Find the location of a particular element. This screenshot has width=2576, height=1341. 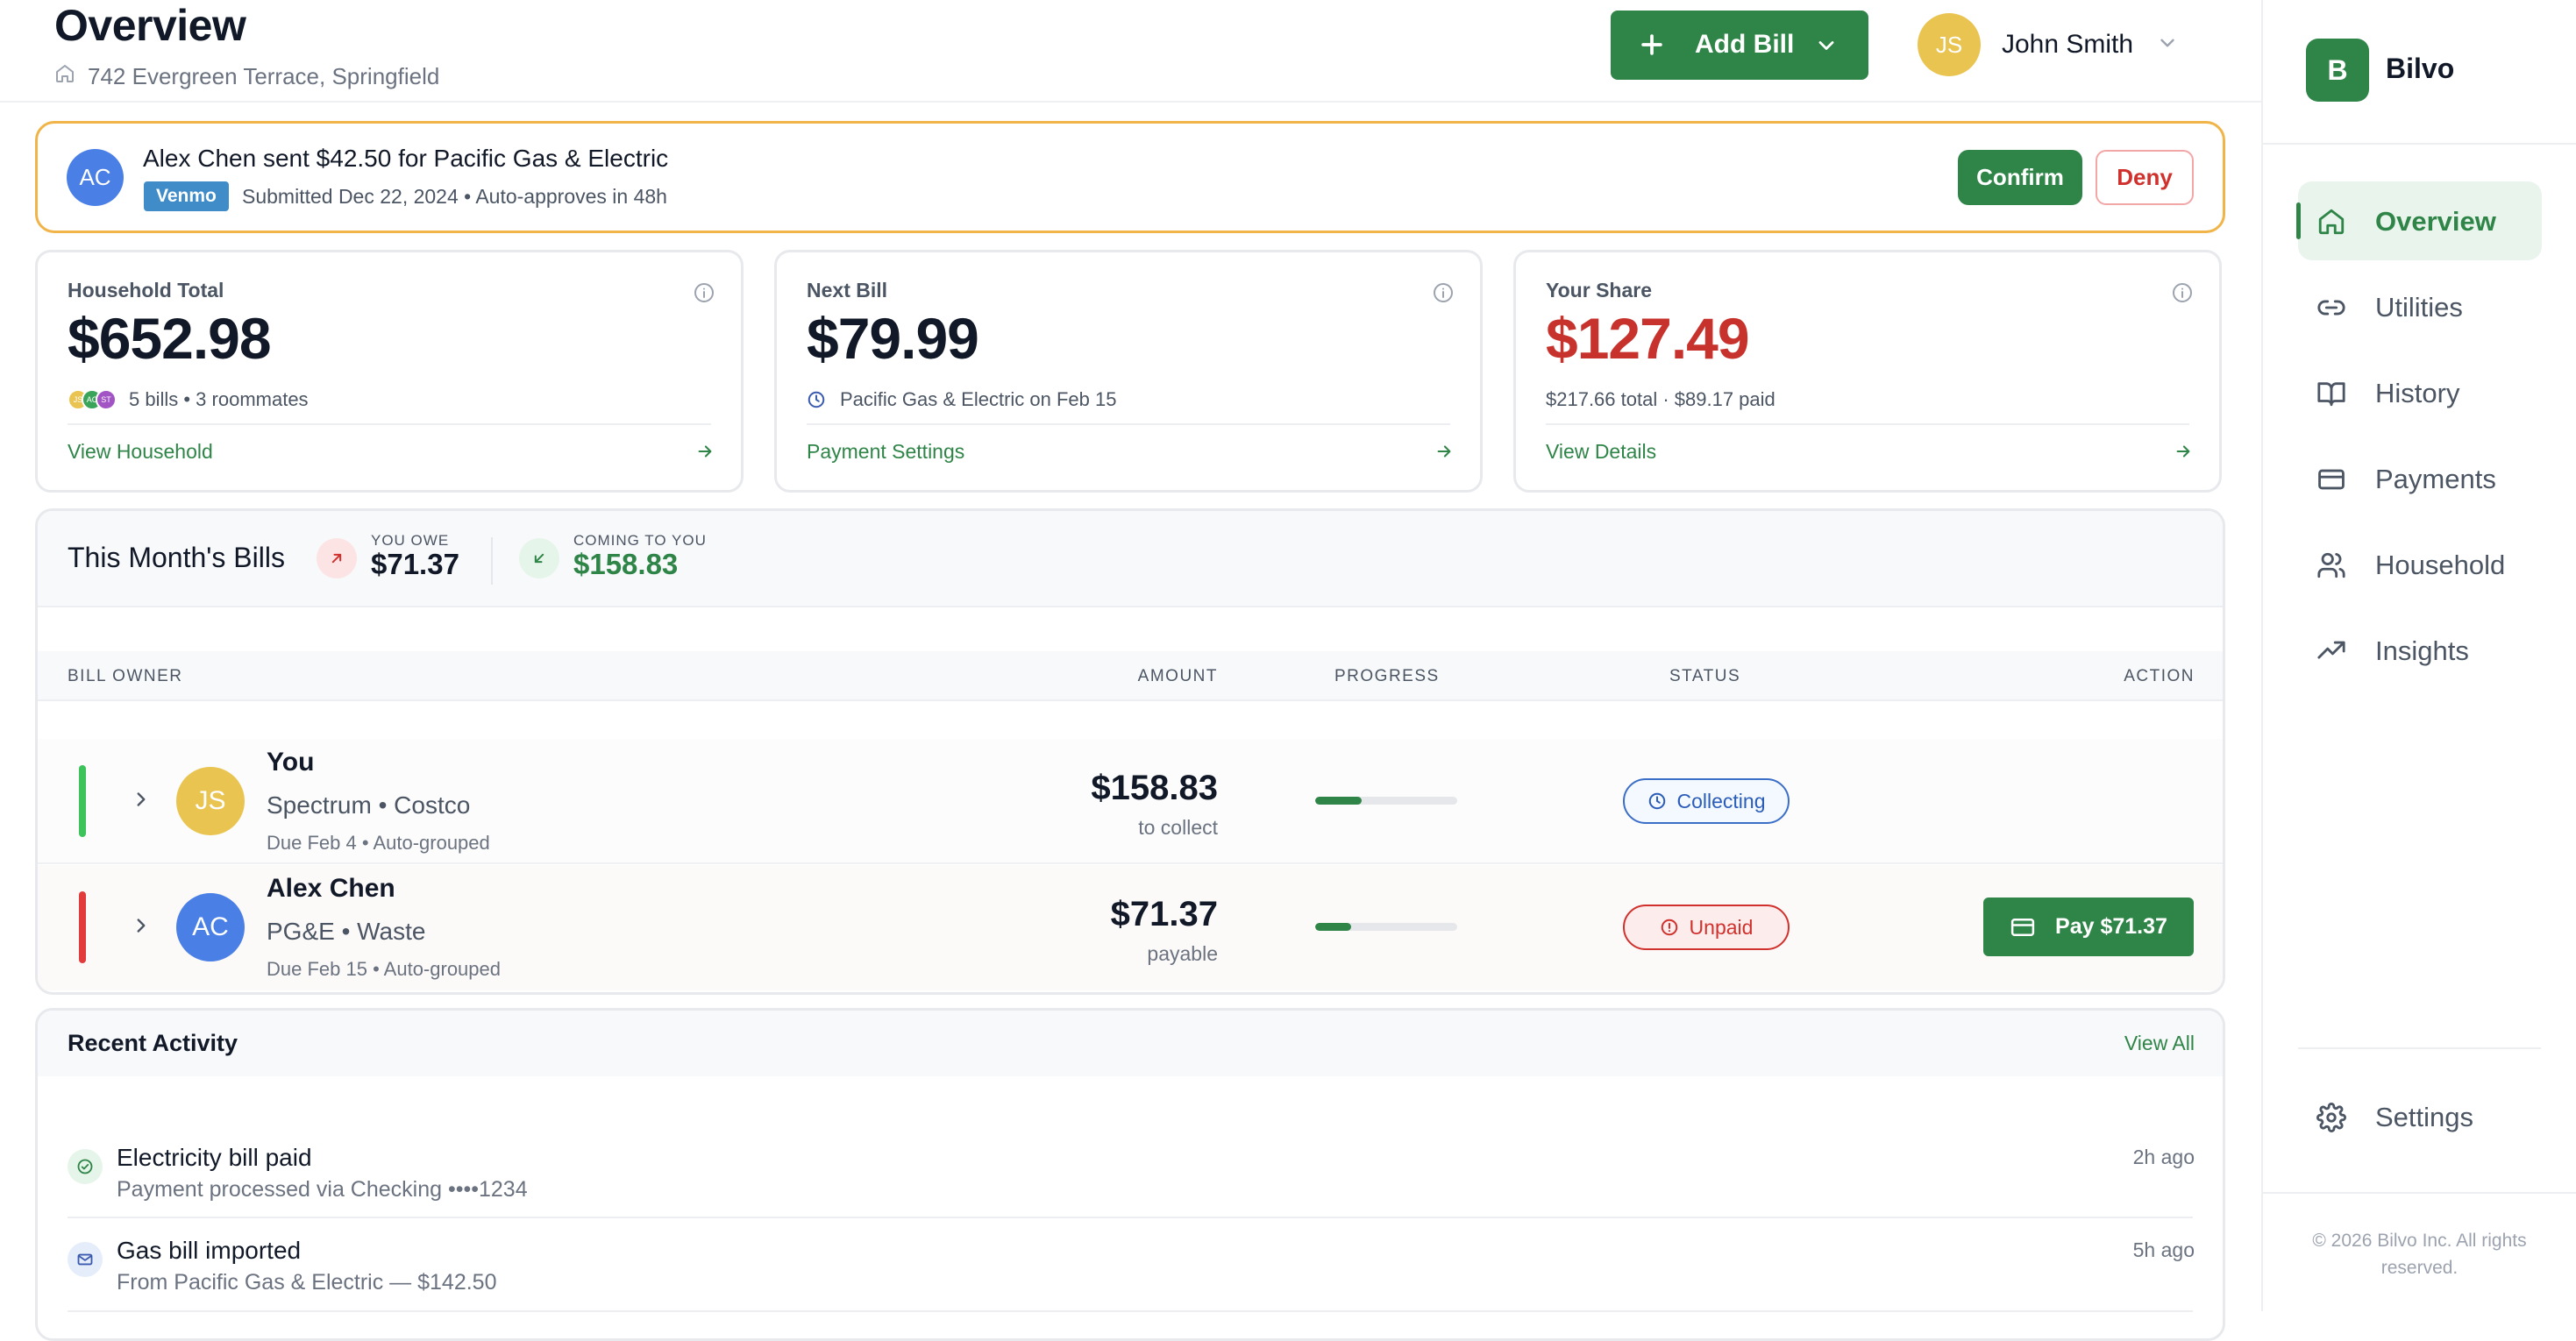

deny-button: Deny is located at coordinates (2145, 177).